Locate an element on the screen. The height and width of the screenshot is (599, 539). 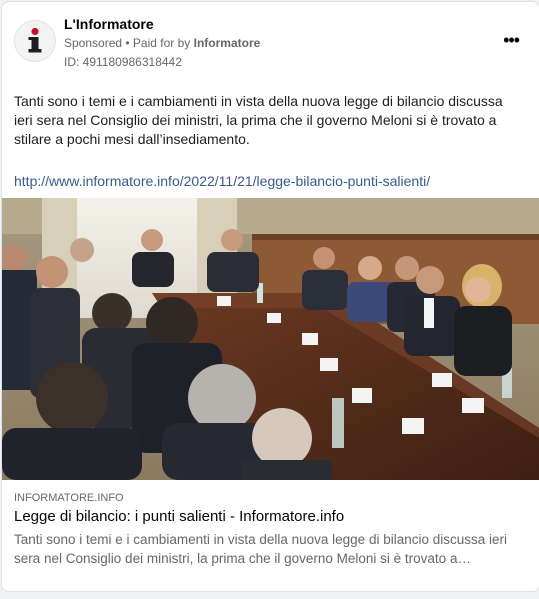
paid-for-name: Informatore is located at coordinates (227, 43).